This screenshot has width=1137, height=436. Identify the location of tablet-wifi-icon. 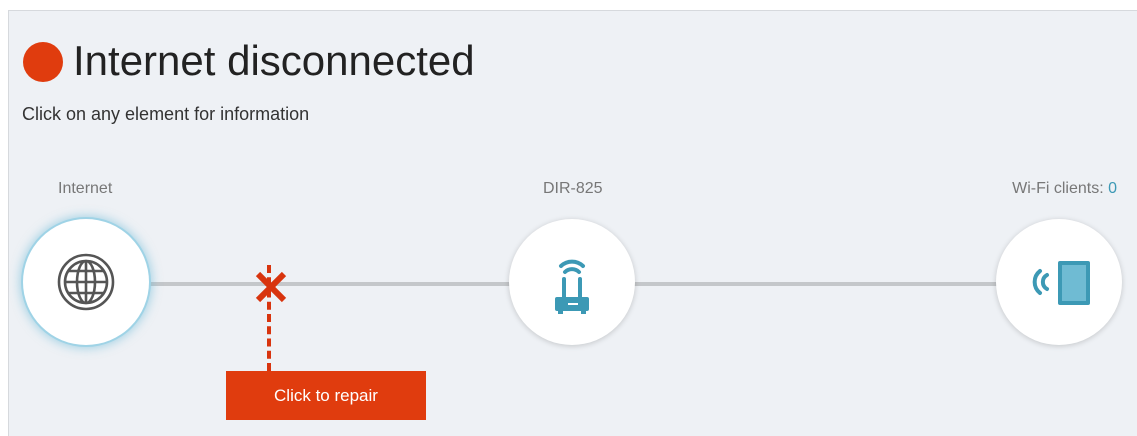
(1061, 283).